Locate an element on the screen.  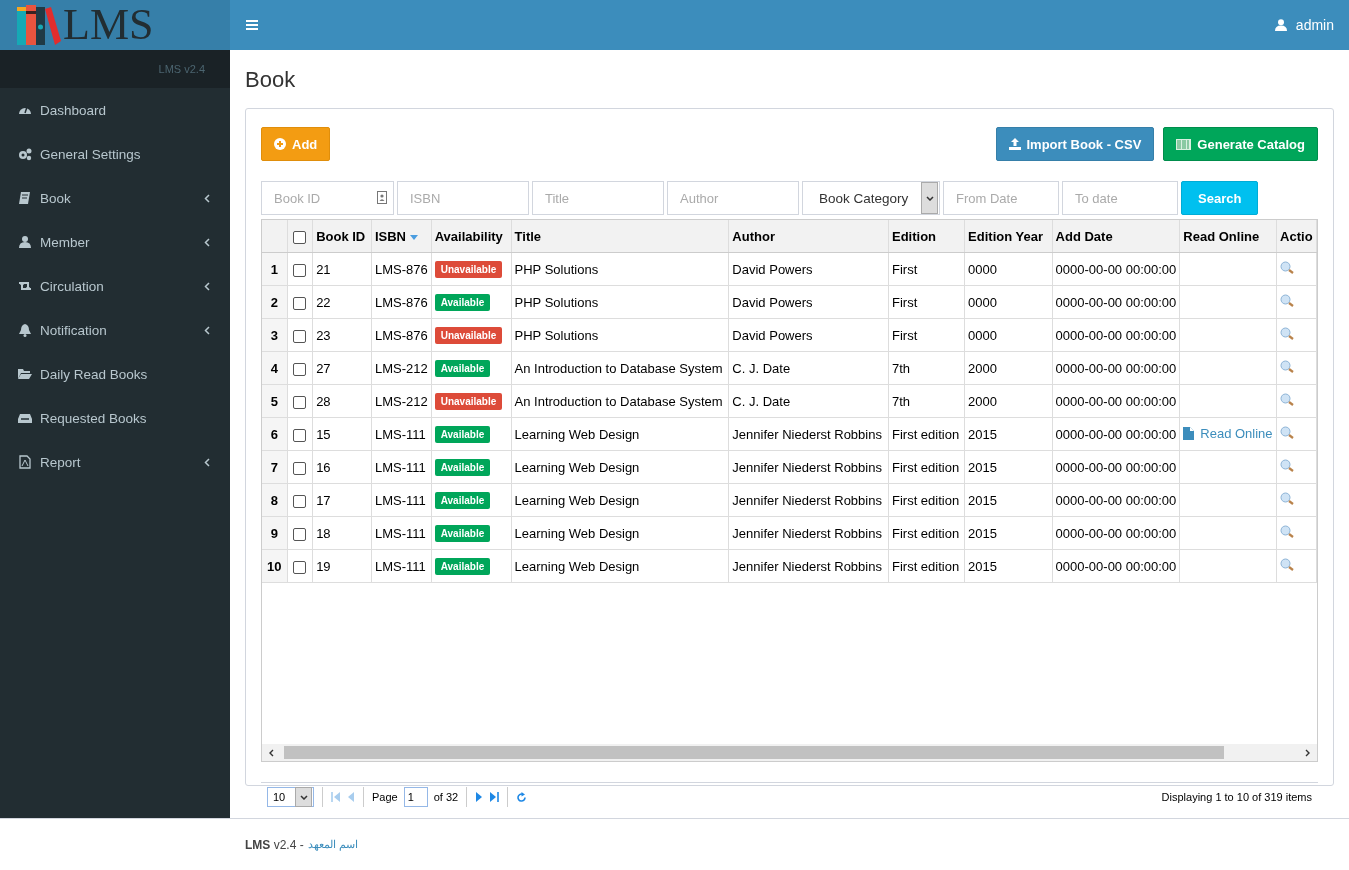
user-icon is located at coordinates (25, 242).